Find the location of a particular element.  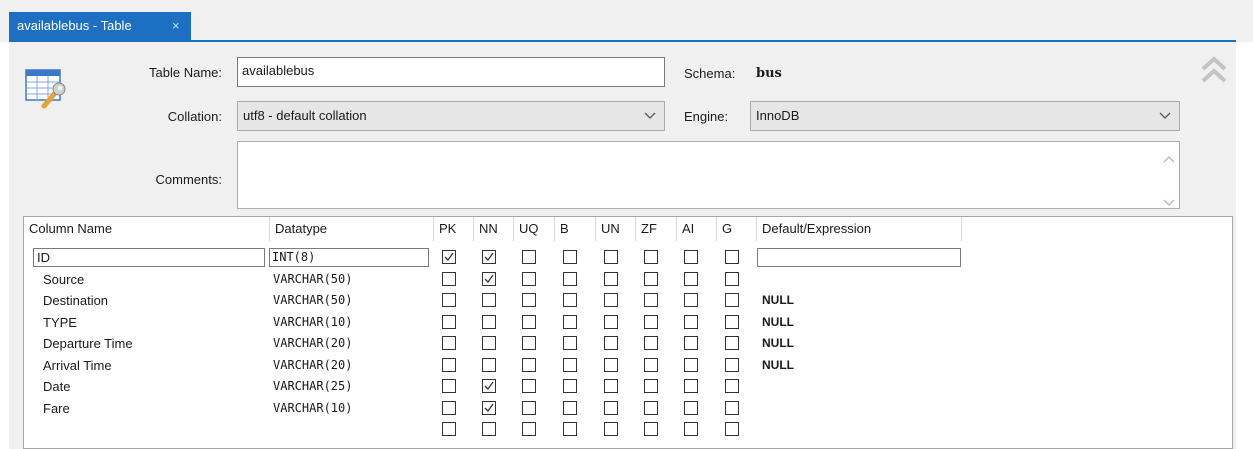

table-row: Source VARCHAR(50) is located at coordinates (628, 280).